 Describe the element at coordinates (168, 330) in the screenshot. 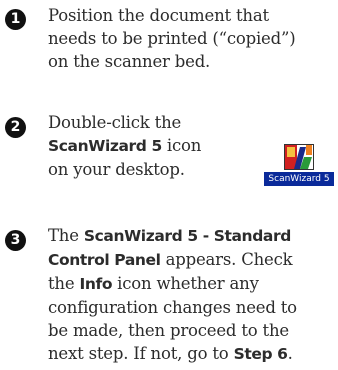

I see `step-3-line: be made, then proceed to the` at that location.